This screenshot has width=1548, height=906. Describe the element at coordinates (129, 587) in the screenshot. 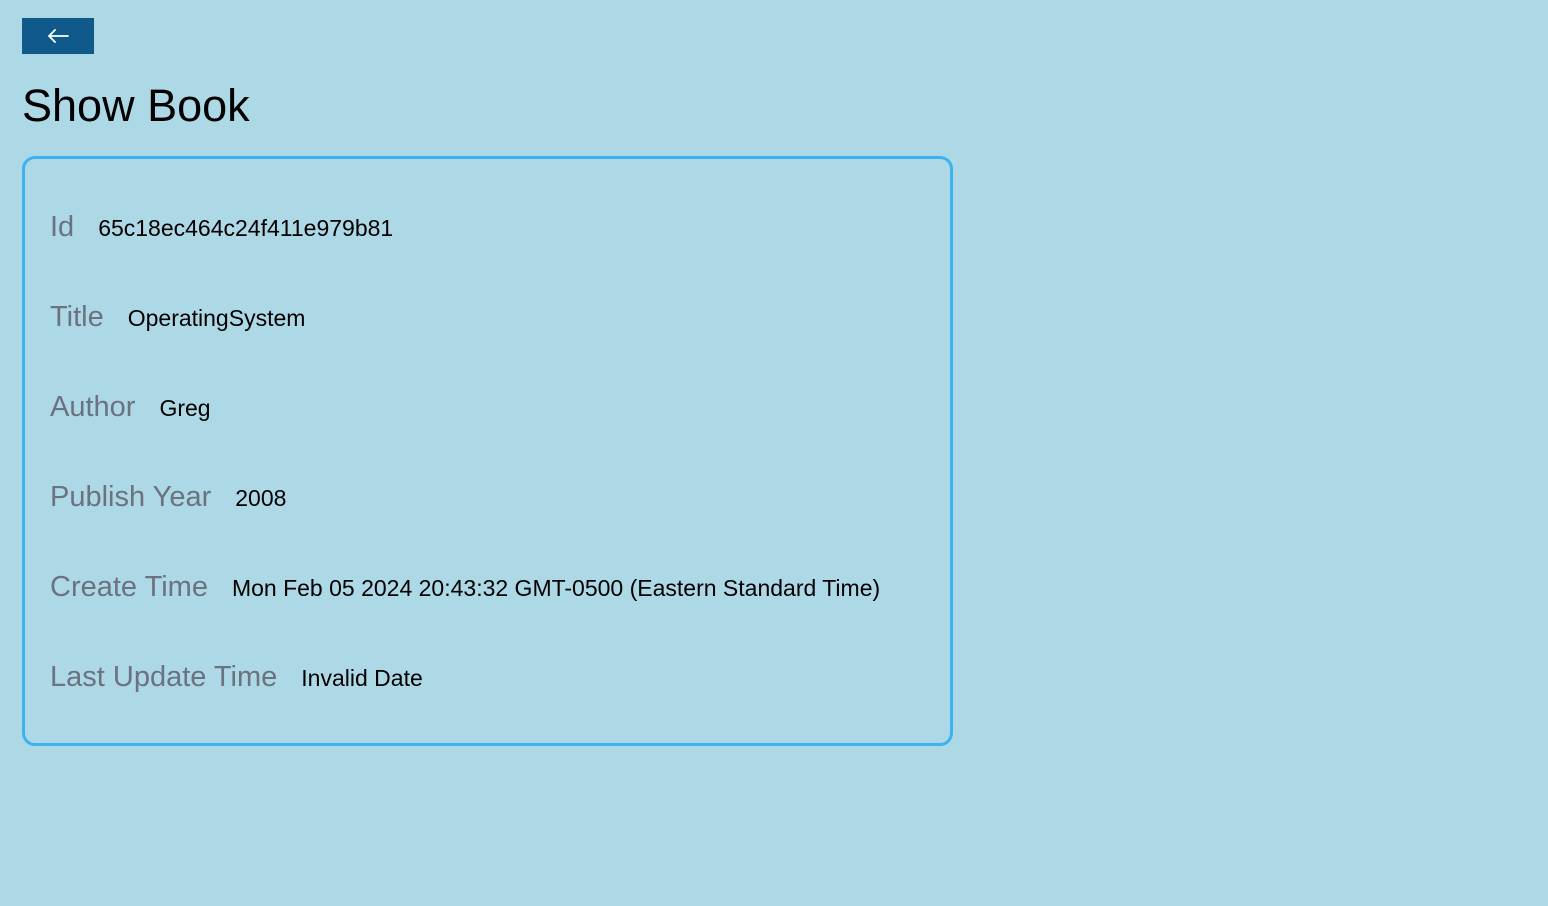

I see `field-label-create-time: Create Time` at that location.